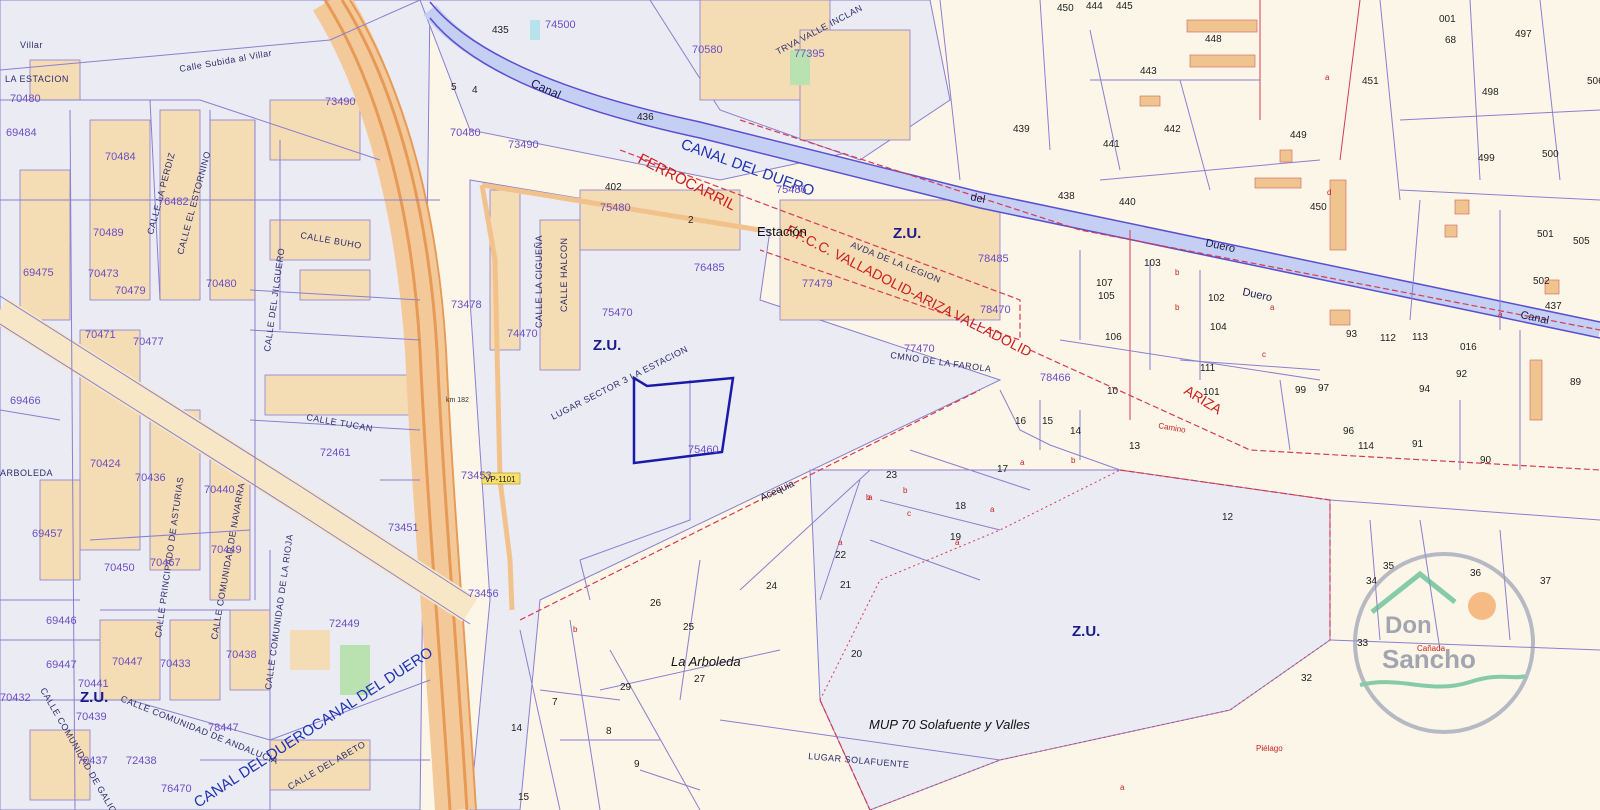  Describe the element at coordinates (919, 349) in the screenshot. I see `cadastral-ref: 77470` at that location.